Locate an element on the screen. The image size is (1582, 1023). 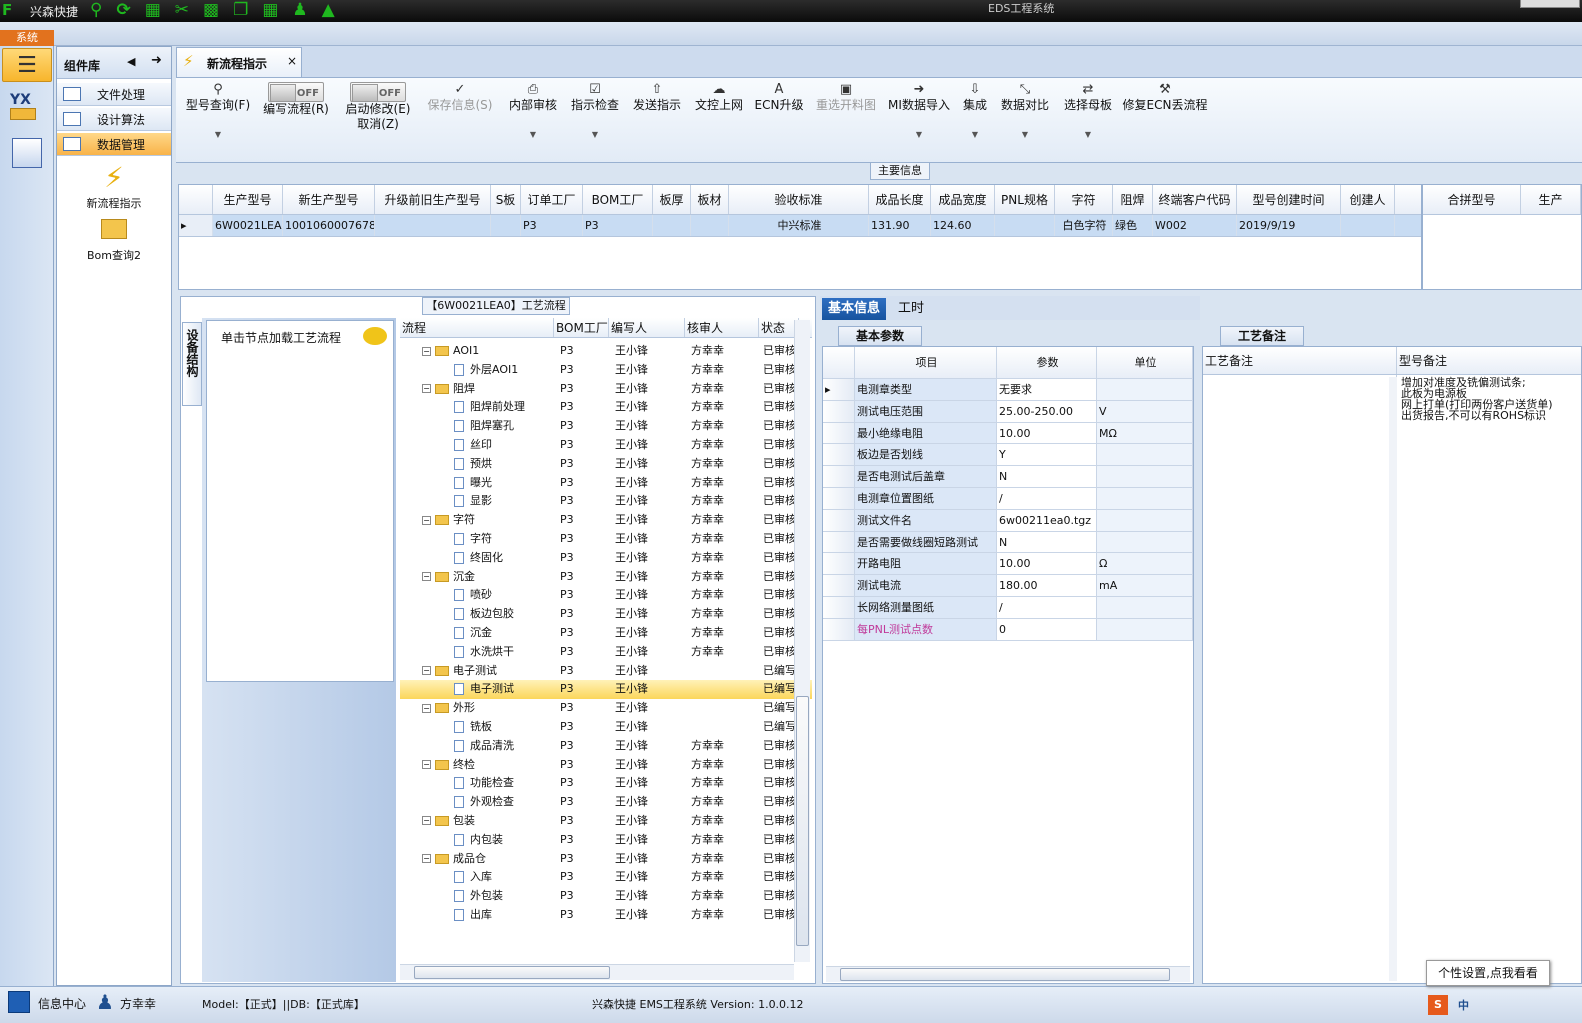
tree-row: − 终检 P3 王小锋 方幸幸 已审核 is located at coordinates (606, 765).